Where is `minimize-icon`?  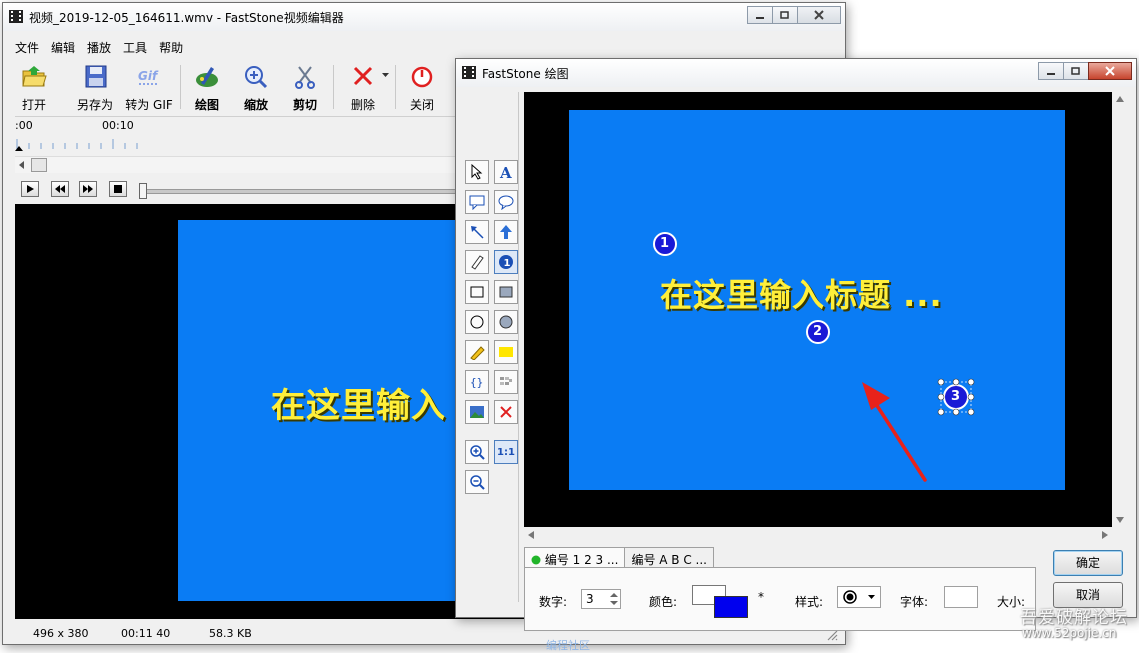 minimize-icon is located at coordinates (1051, 74).